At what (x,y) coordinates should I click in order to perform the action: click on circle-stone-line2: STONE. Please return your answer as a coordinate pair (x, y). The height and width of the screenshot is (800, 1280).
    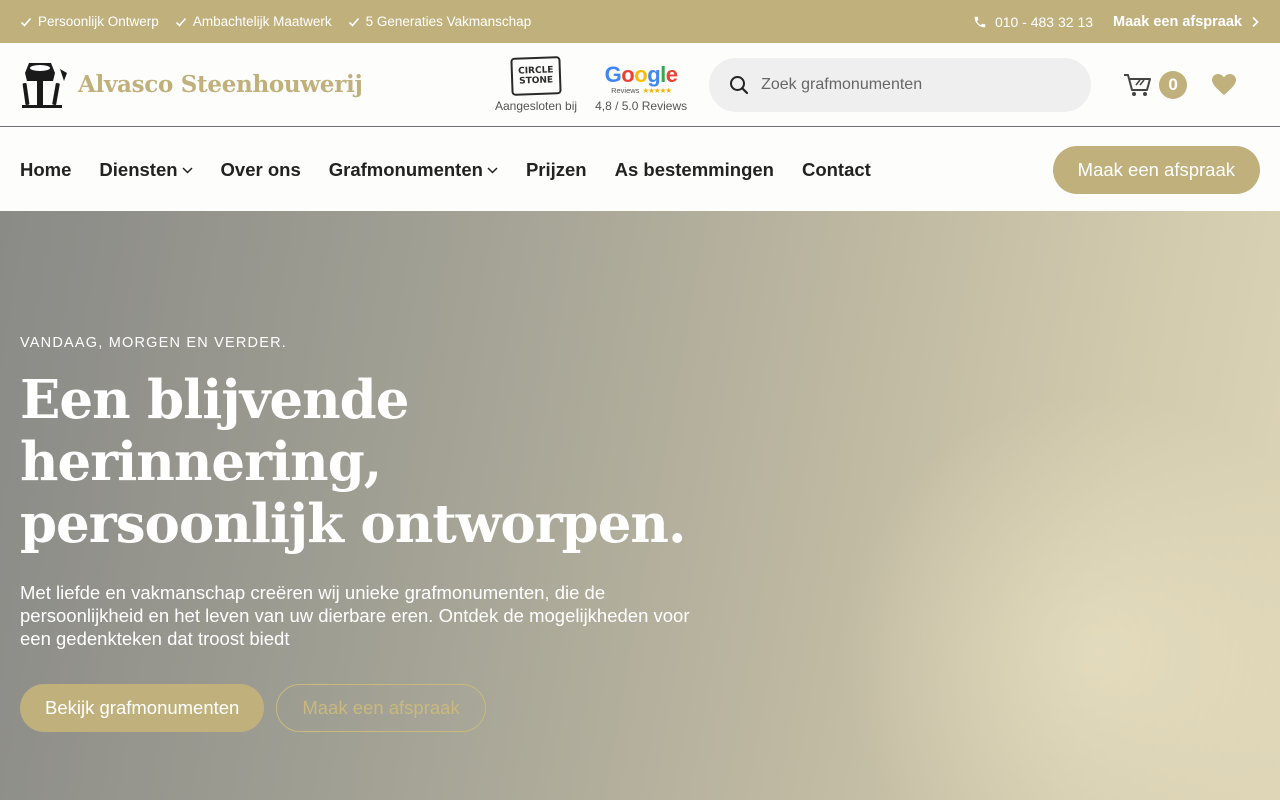
    Looking at the image, I should click on (536, 80).